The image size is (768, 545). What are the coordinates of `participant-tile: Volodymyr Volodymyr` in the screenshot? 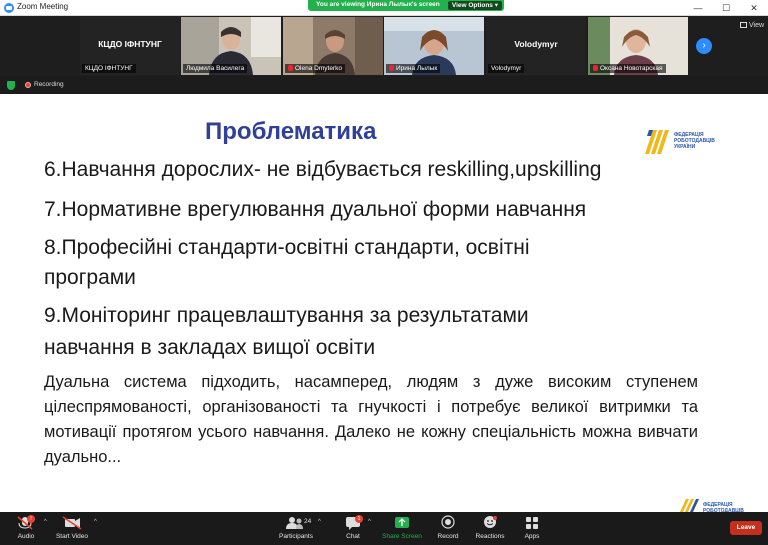 It's located at (536, 46).